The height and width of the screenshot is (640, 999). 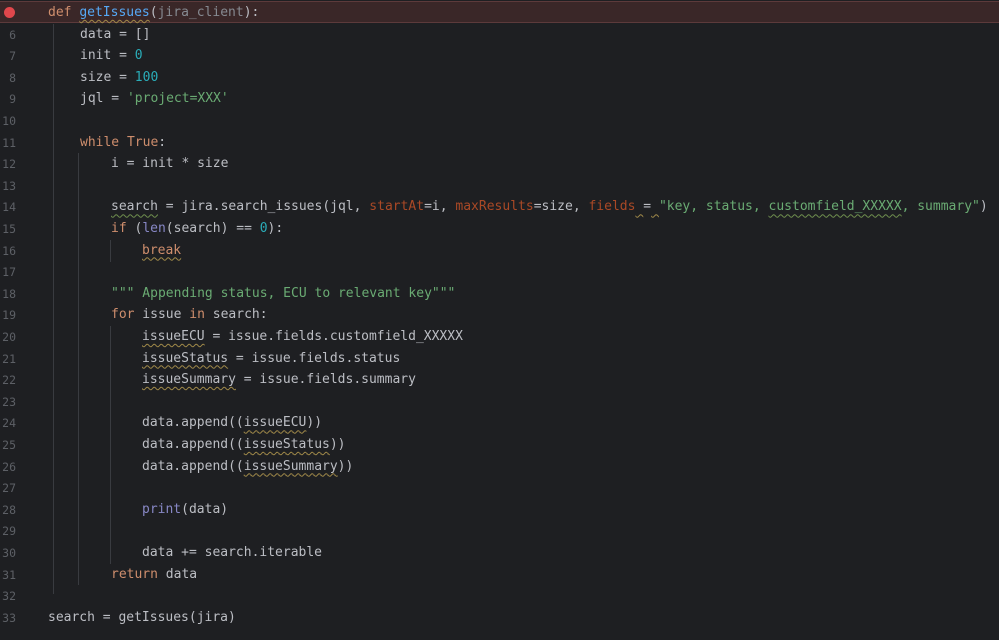 I want to click on code-line: 26 data.append((issueSummary)), so click(x=499, y=467).